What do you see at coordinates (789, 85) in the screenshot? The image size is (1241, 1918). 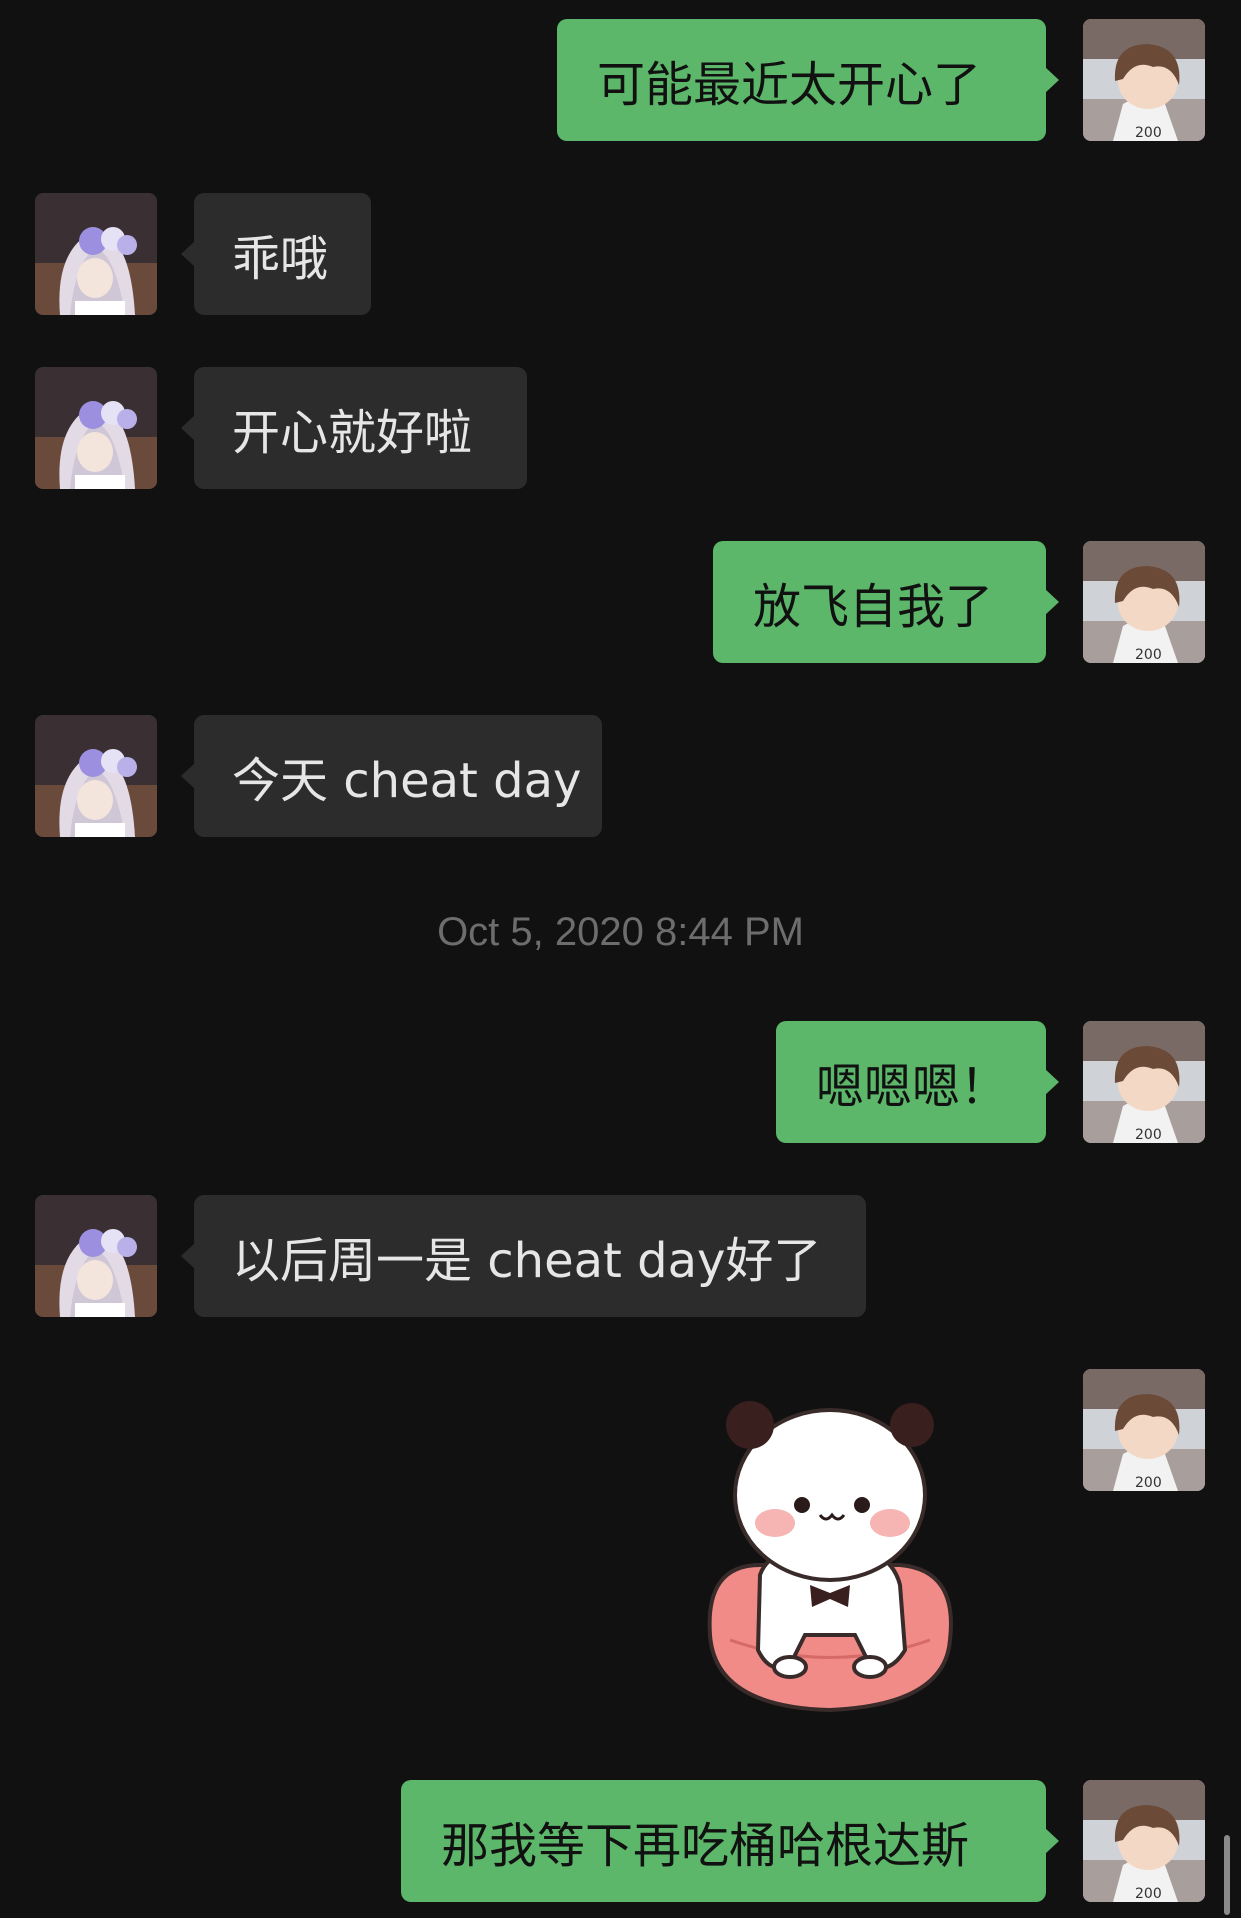 I see `message-text: 可能最近太开心了` at bounding box center [789, 85].